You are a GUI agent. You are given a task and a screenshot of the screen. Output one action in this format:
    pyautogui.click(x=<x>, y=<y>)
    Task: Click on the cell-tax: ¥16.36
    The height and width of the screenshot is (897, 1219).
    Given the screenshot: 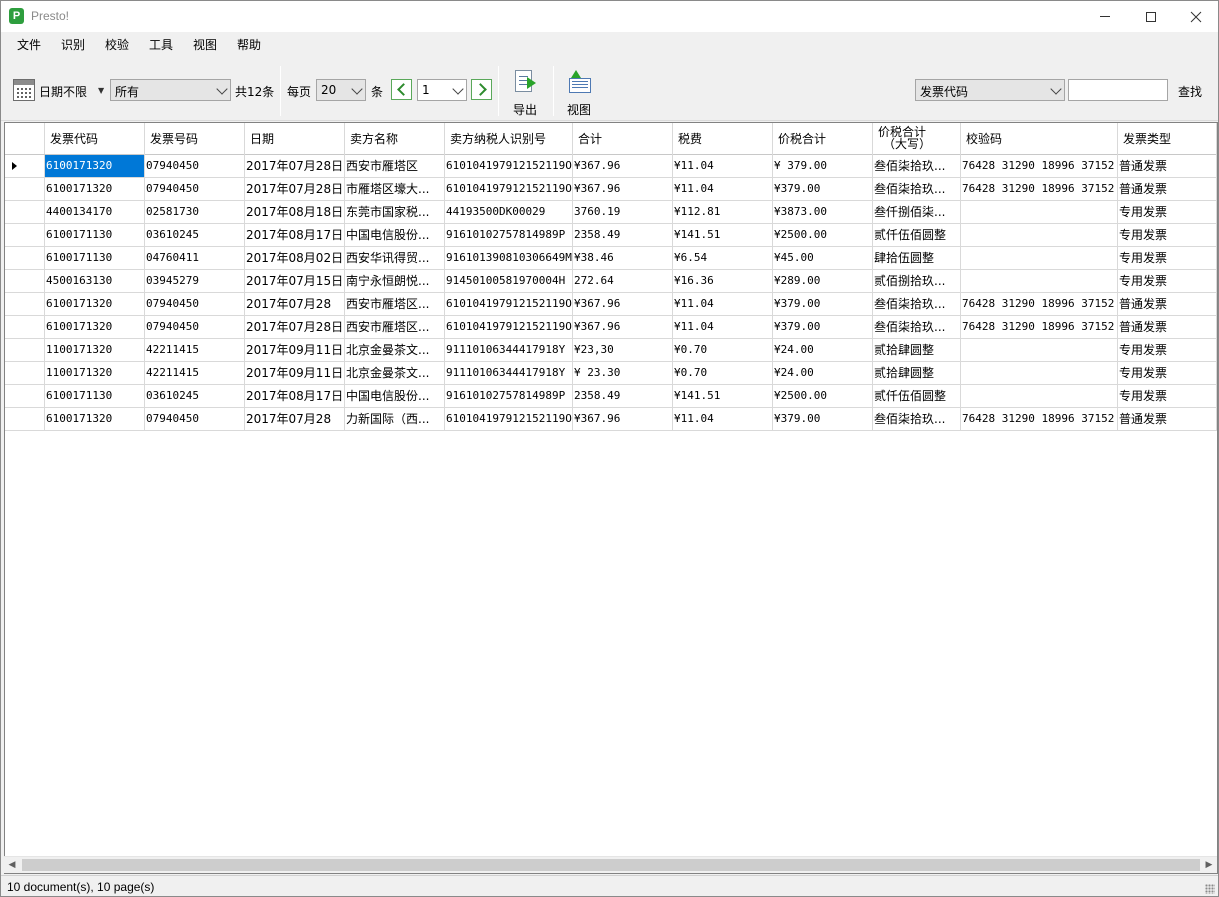 What is the action you would take?
    pyautogui.click(x=723, y=281)
    